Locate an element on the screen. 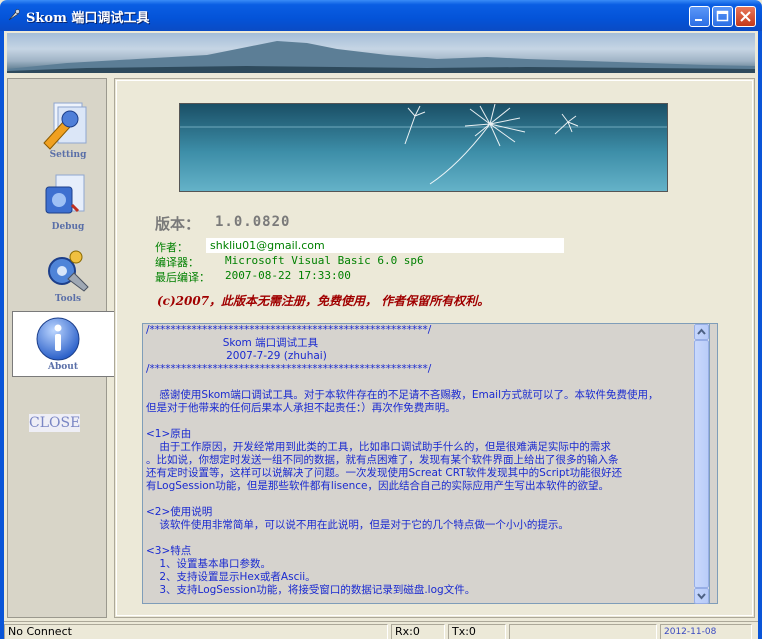  close-button: CLOSE is located at coordinates (55, 423).